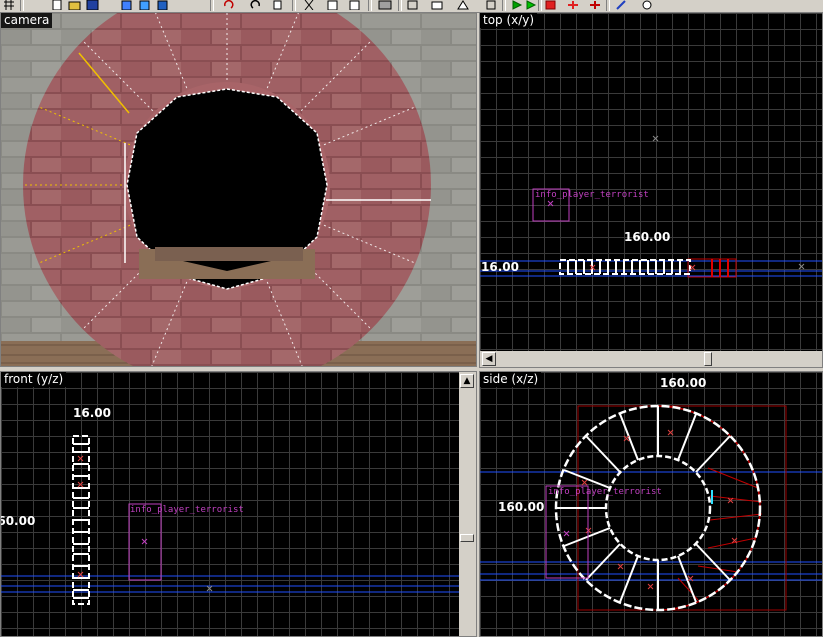 This screenshot has height=637, width=823. I want to click on properties-icon, so click(621, 5).